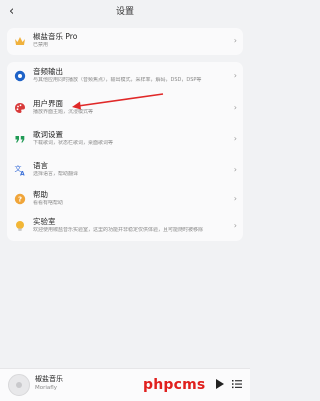 This screenshot has width=320, height=401. Describe the element at coordinates (125, 384) in the screenshot. I see `now-playing-bar: 椒盐音乐 Moriafly phpcms` at that location.